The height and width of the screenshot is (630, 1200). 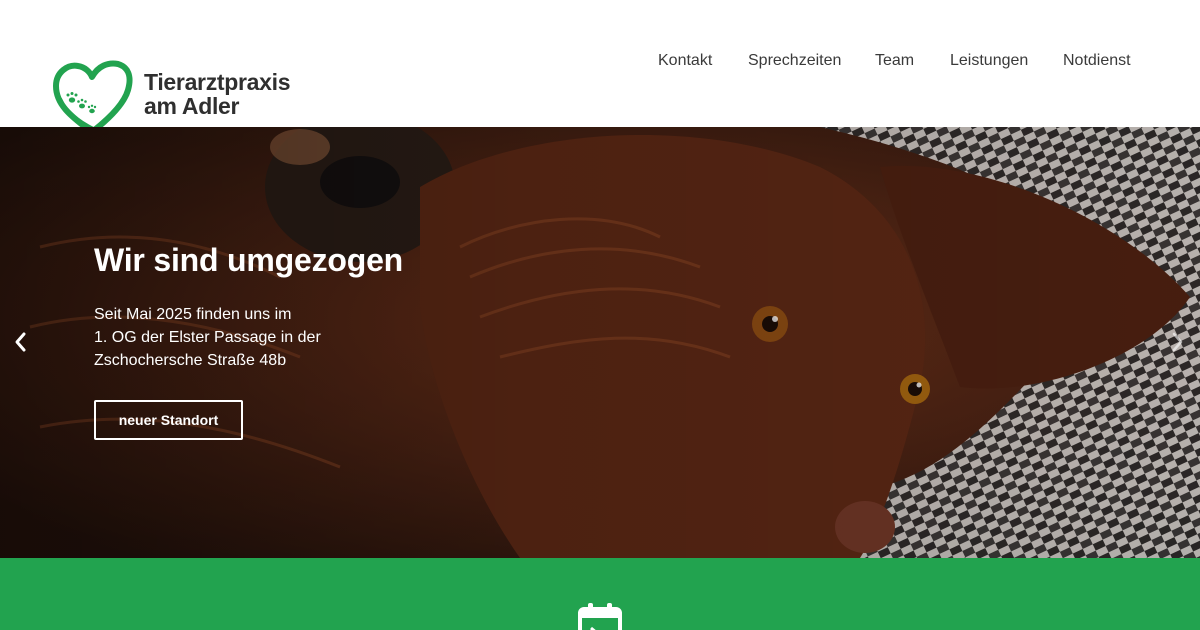 What do you see at coordinates (168, 420) in the screenshot?
I see `new-location-button: neuer Standort` at bounding box center [168, 420].